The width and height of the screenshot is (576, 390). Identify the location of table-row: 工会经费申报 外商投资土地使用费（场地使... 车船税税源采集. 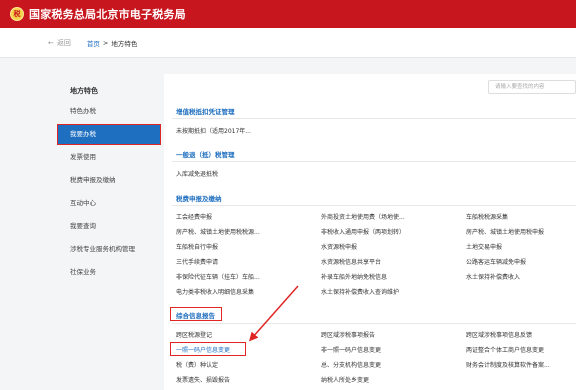
(376, 216).